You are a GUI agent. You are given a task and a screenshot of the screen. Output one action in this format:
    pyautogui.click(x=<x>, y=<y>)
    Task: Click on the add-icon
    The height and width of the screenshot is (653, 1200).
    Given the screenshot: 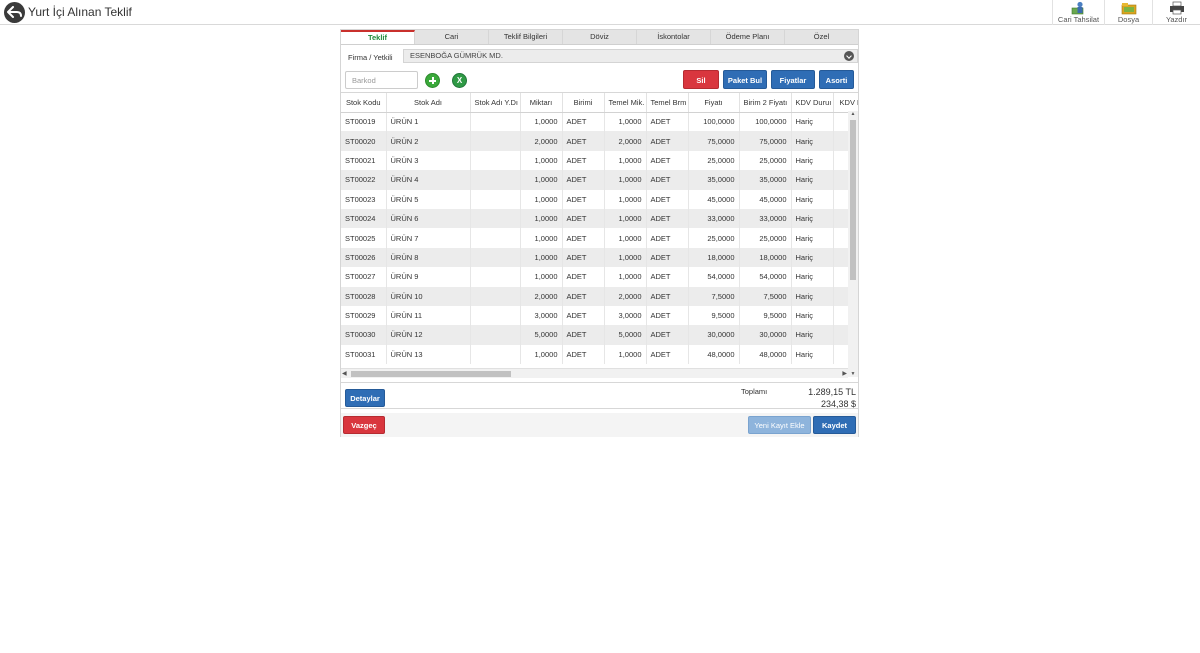 What is the action you would take?
    pyautogui.click(x=432, y=80)
    